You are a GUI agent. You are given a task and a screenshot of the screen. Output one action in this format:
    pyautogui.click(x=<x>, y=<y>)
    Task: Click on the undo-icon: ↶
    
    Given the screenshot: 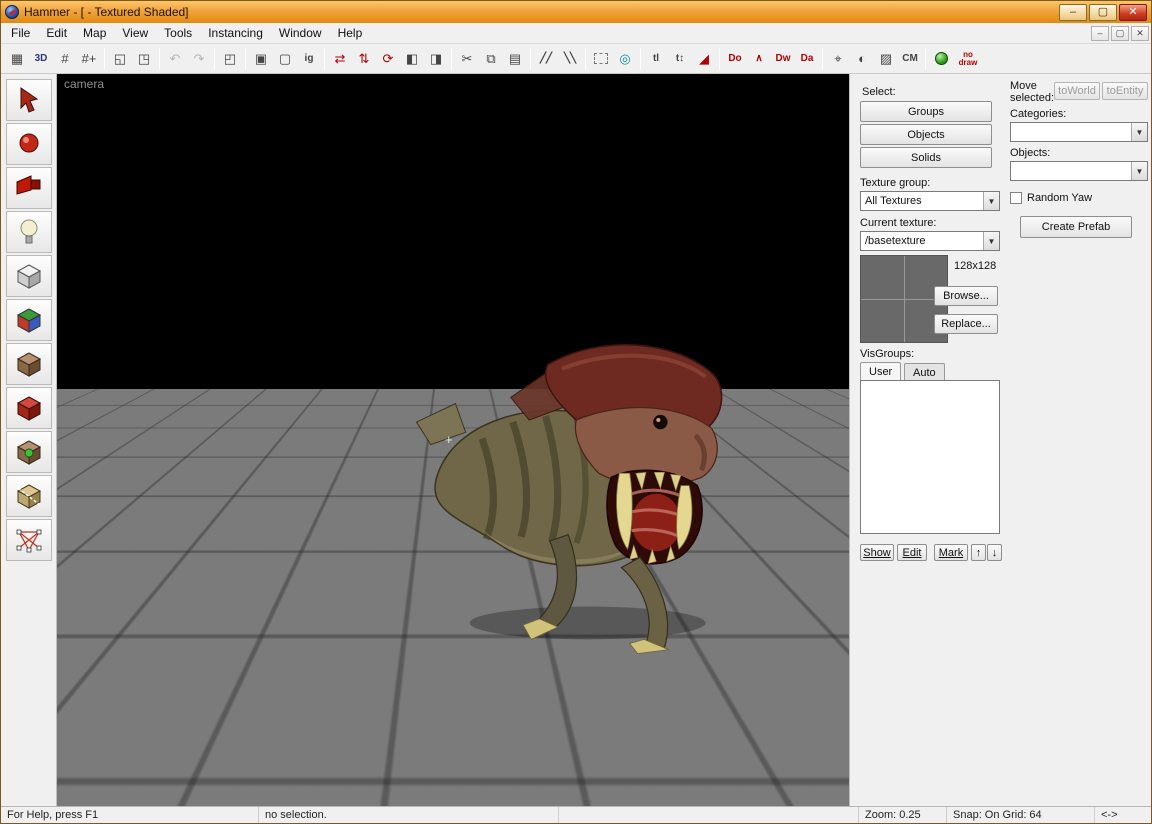 What is the action you would take?
    pyautogui.click(x=175, y=59)
    